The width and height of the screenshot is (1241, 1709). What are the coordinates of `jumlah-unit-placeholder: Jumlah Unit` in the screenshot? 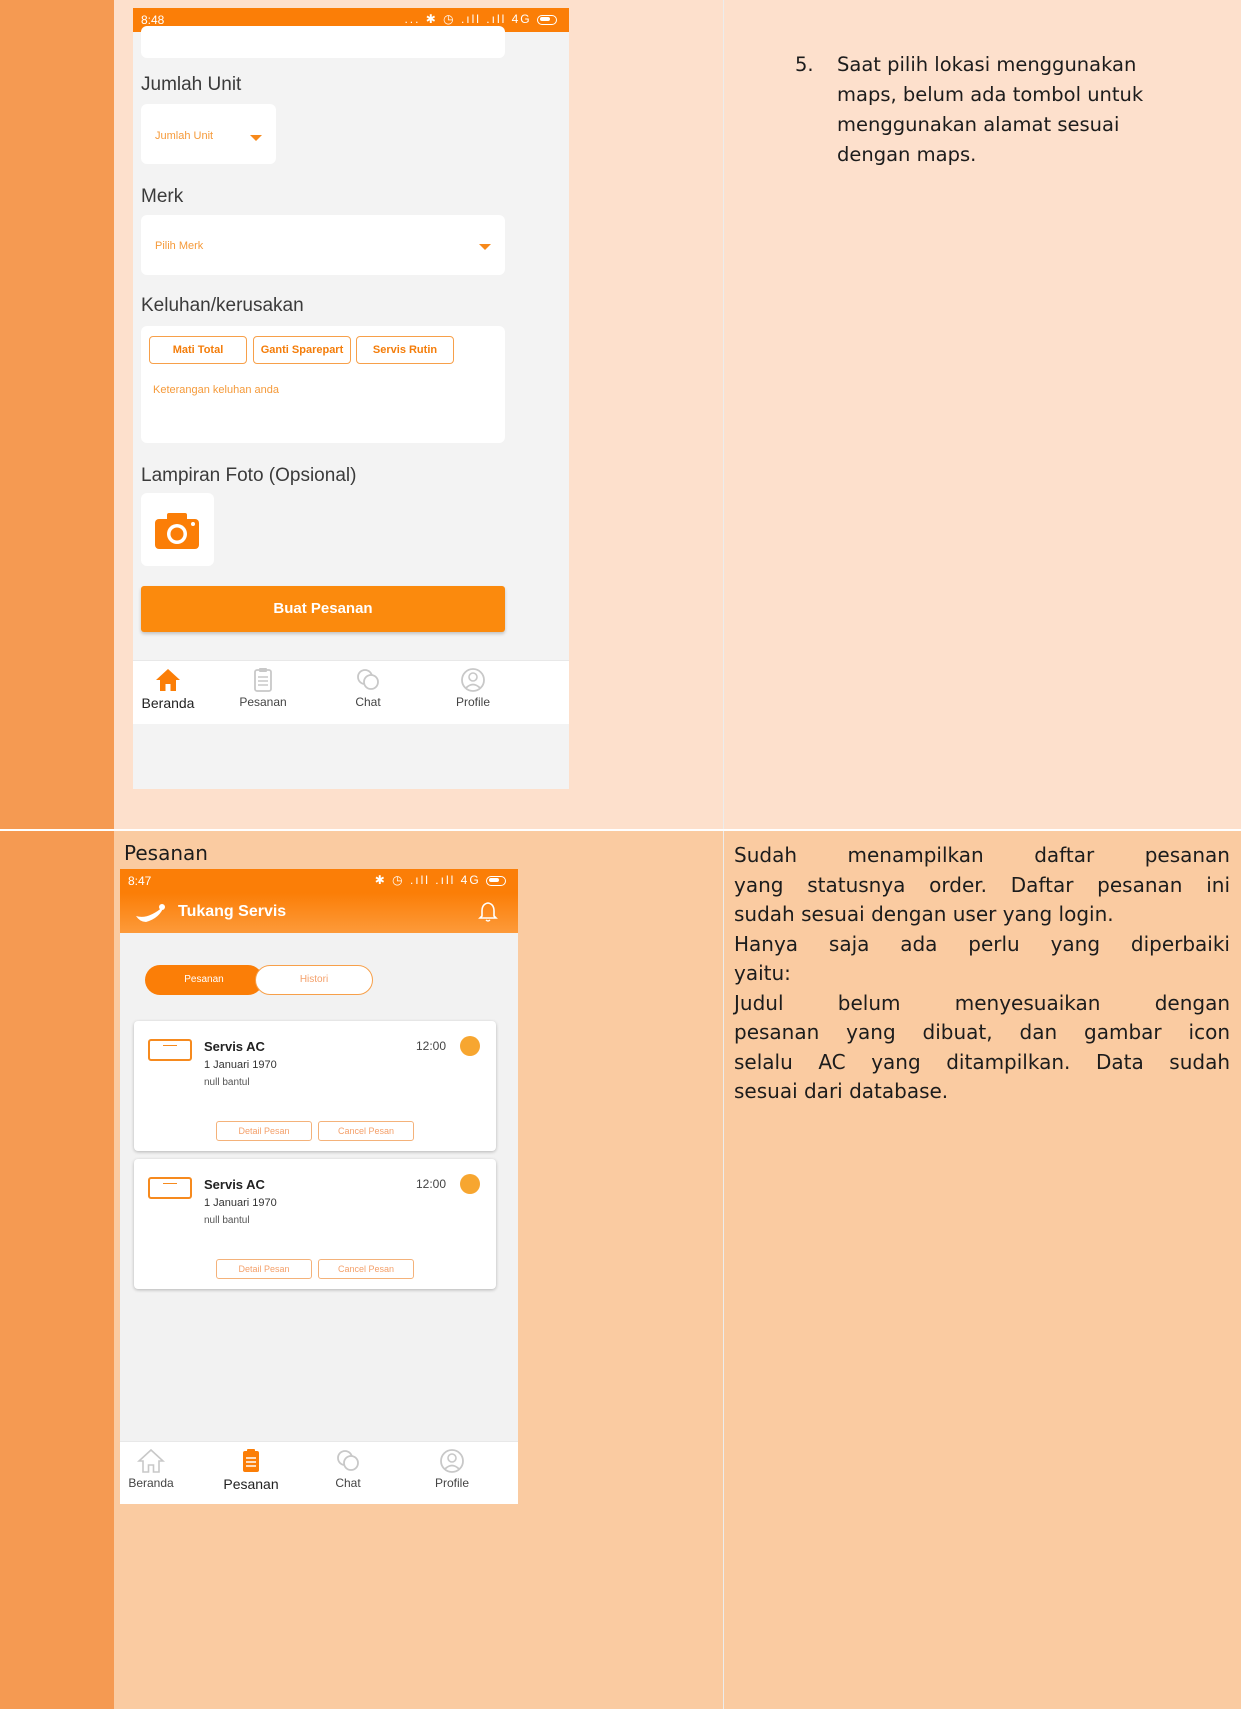 It's located at (184, 136).